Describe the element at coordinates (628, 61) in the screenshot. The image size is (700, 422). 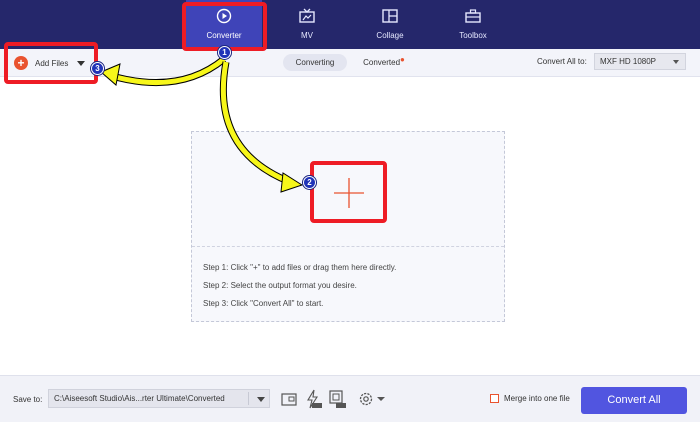
I see `output-format-value: MXF HD 1080P` at that location.